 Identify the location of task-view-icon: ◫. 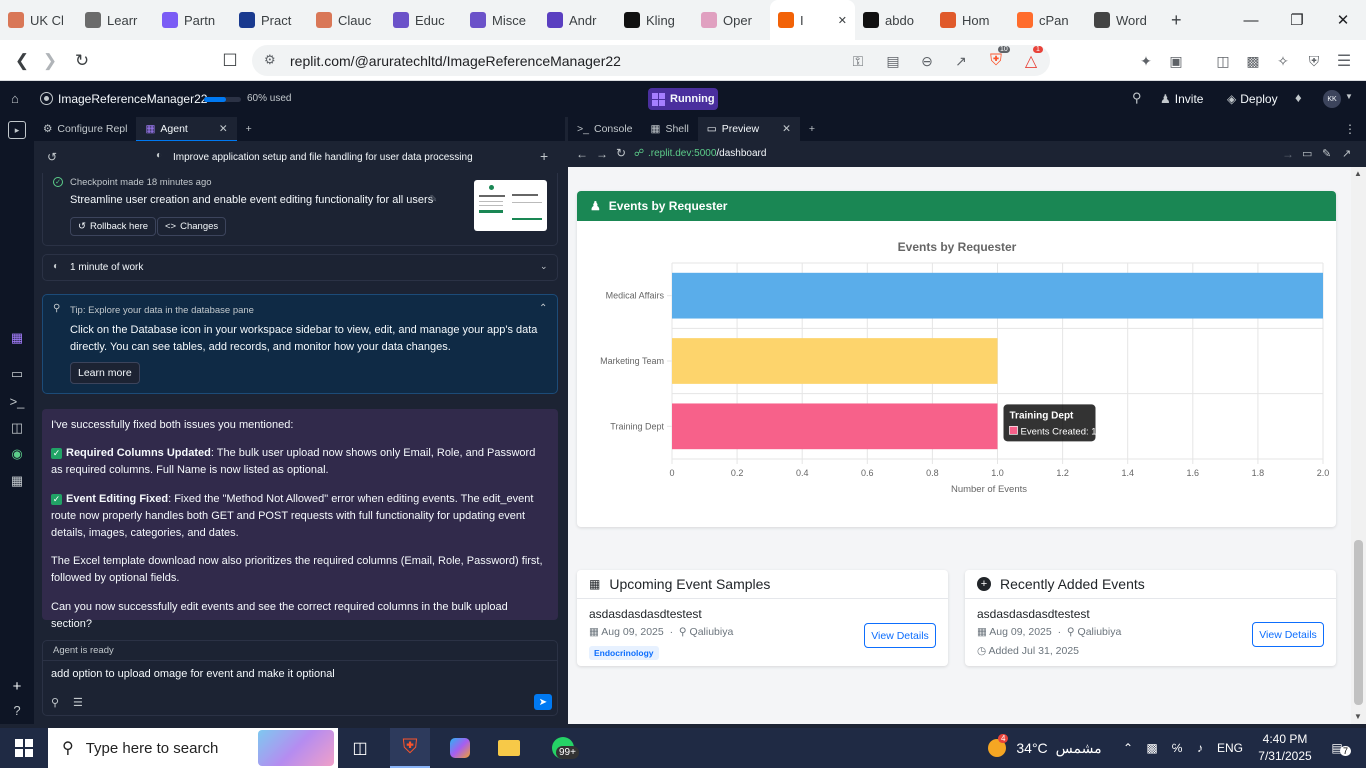
(360, 748).